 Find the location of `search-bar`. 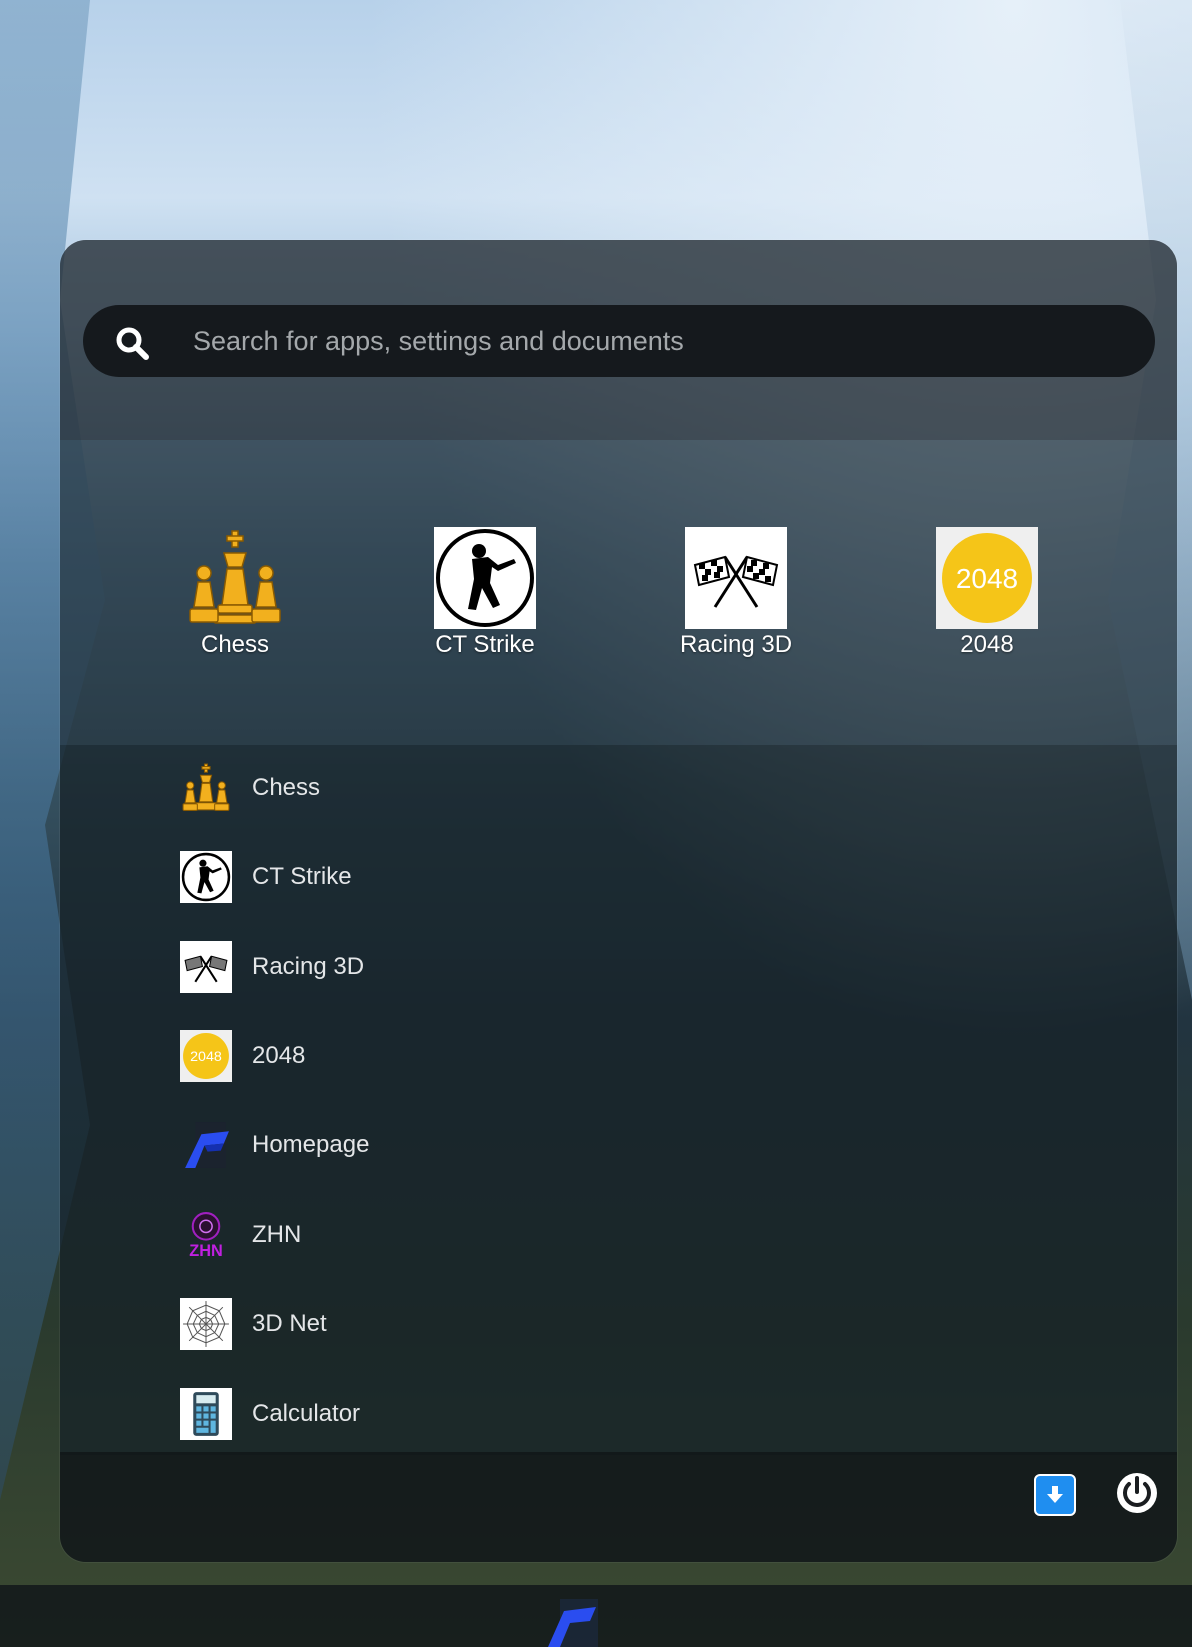

search-bar is located at coordinates (619, 341).